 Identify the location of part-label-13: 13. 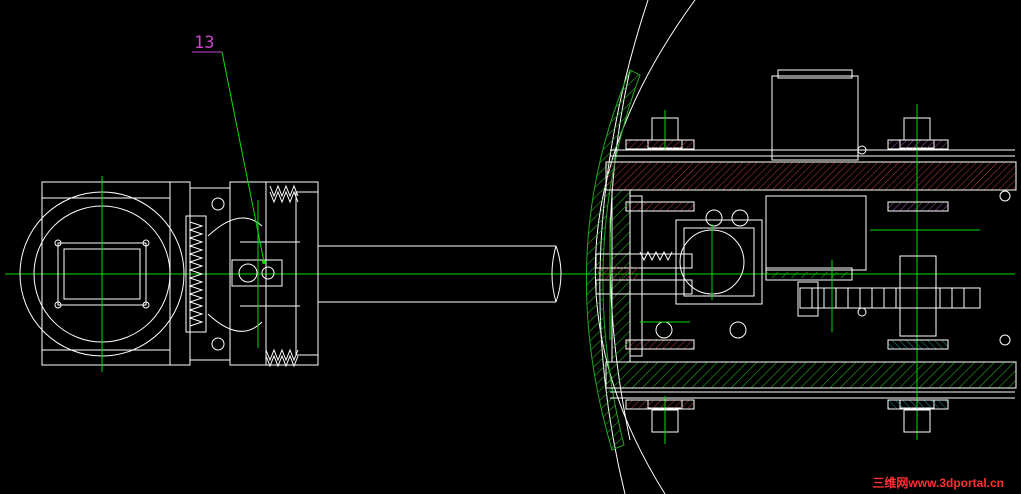
(229, 148).